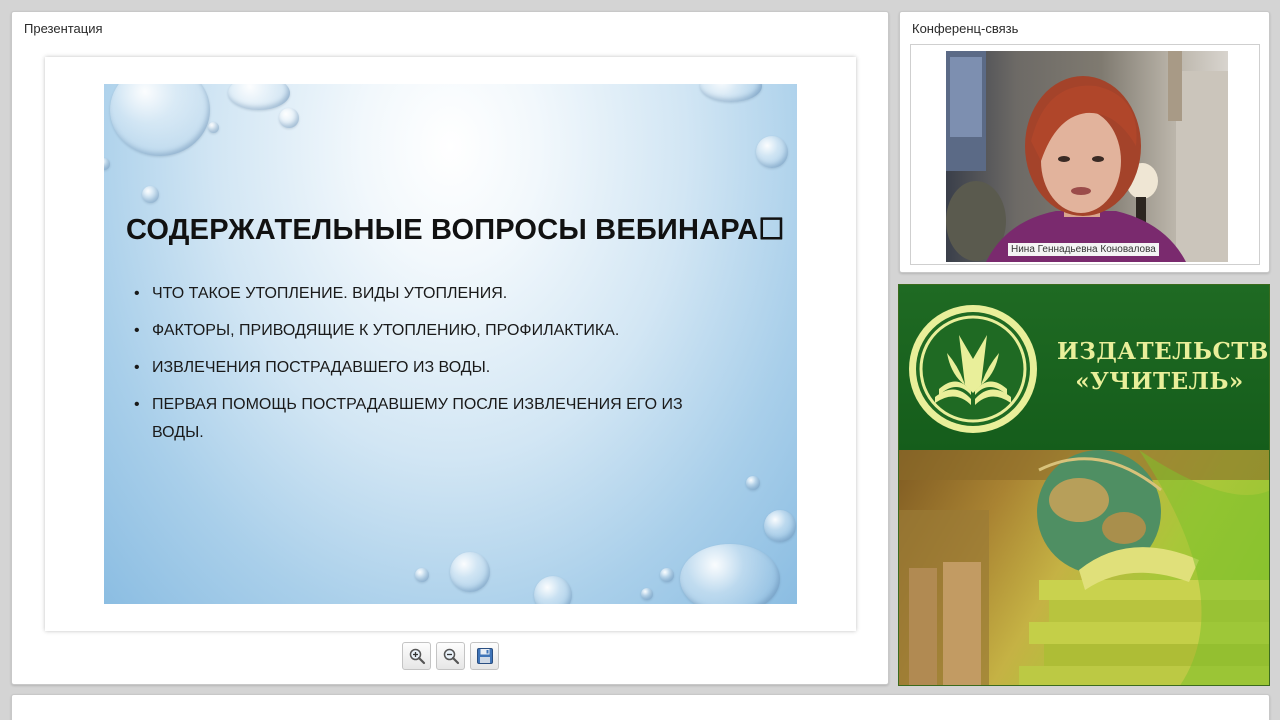 The height and width of the screenshot is (720, 1280). I want to click on publisher-banner-header: ИЗДАТЕЛЬСТВО «УЧИТЕЛЬ», so click(1084, 367).